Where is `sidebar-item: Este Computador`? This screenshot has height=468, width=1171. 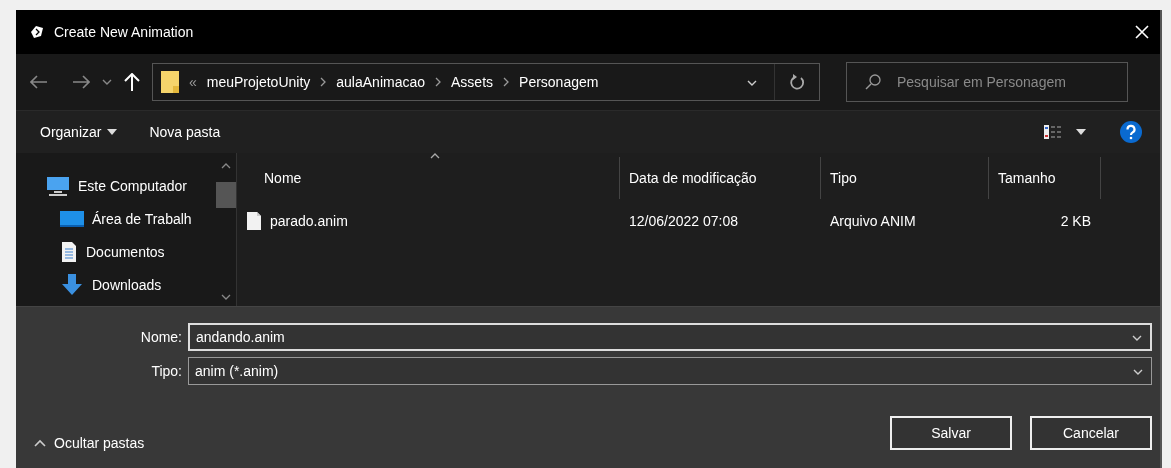 sidebar-item: Este Computador is located at coordinates (116, 185).